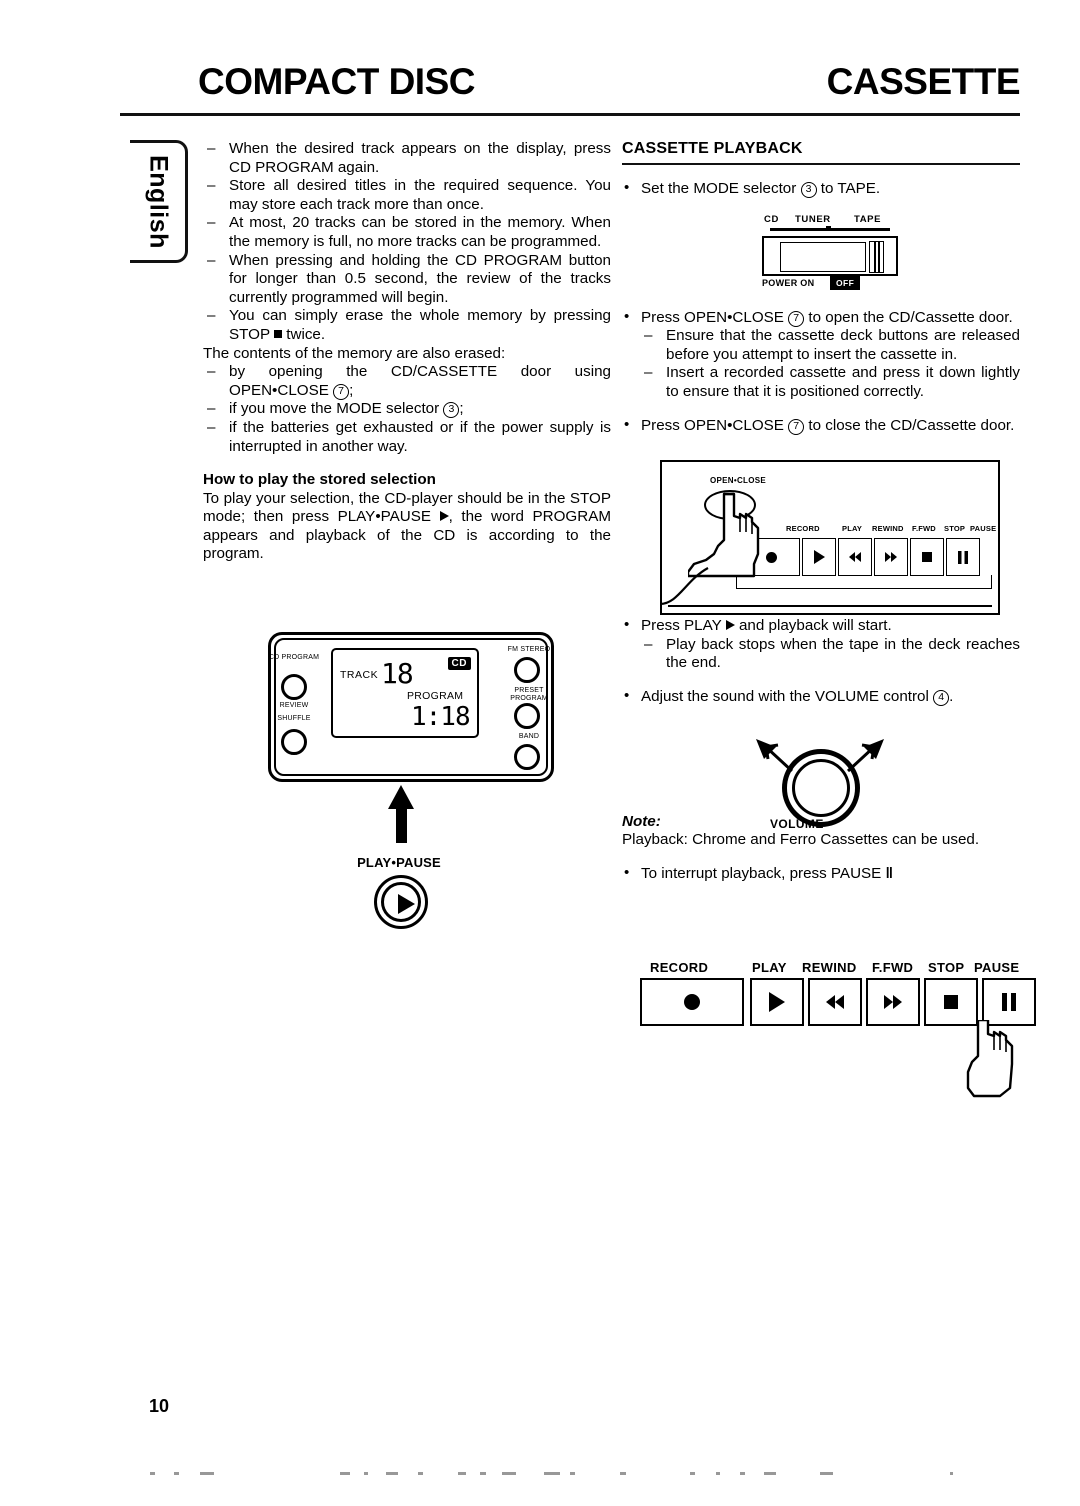 The width and height of the screenshot is (1080, 1506). I want to click on circled-number-4-icon: 4, so click(941, 698).